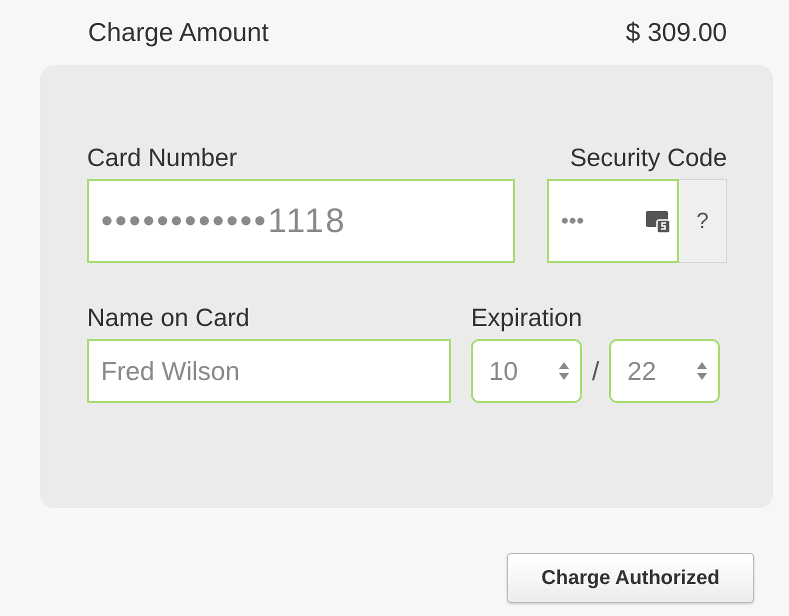 Image resolution: width=789 pixels, height=616 pixels. I want to click on month-select: 10, so click(526, 371).